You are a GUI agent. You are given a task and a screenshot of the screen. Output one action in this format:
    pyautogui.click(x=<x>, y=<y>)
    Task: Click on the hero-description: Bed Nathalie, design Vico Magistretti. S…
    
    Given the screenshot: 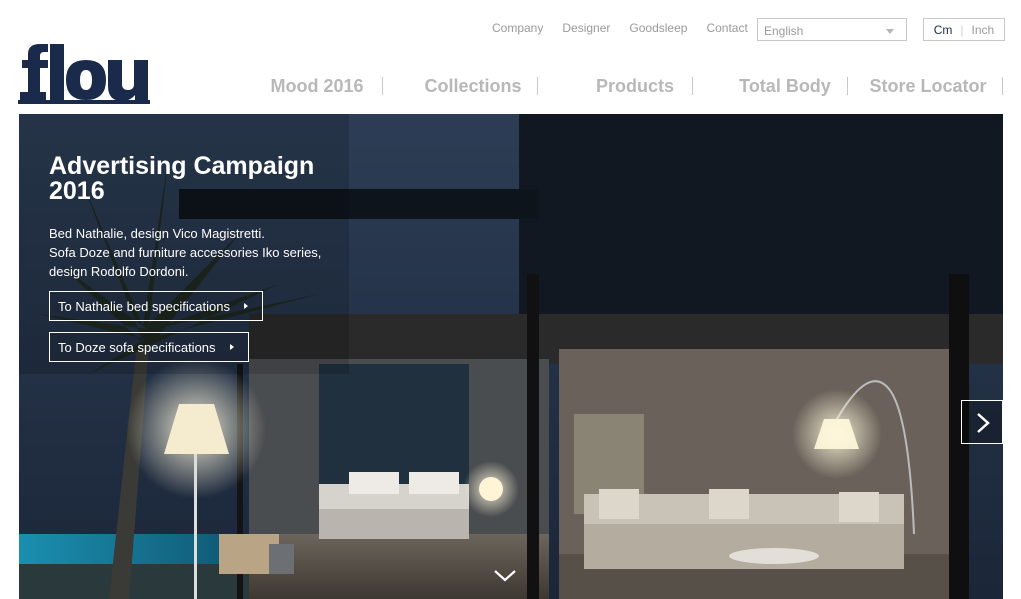 What is the action you would take?
    pyautogui.click(x=199, y=252)
    